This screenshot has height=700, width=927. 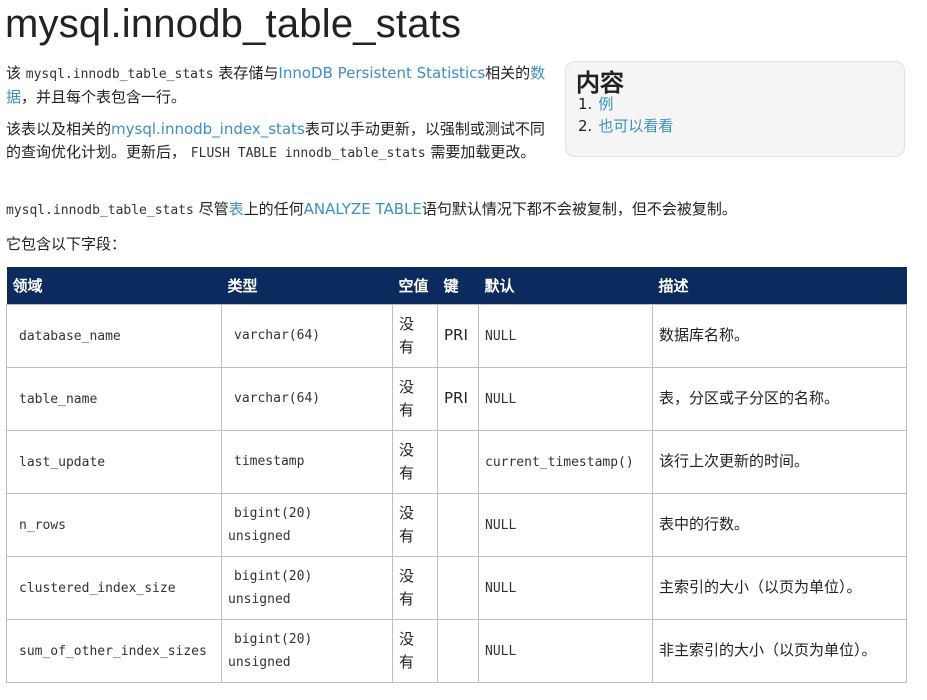 I want to click on toc-link-example: 例, so click(x=605, y=104).